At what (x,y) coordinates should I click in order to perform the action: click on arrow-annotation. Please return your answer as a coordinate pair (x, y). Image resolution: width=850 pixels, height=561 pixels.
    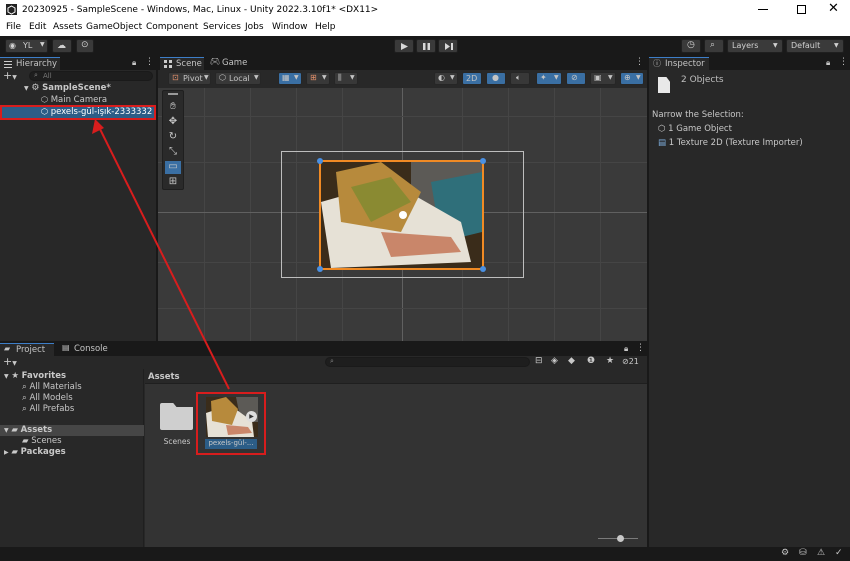
    Looking at the image, I should click on (161, 254).